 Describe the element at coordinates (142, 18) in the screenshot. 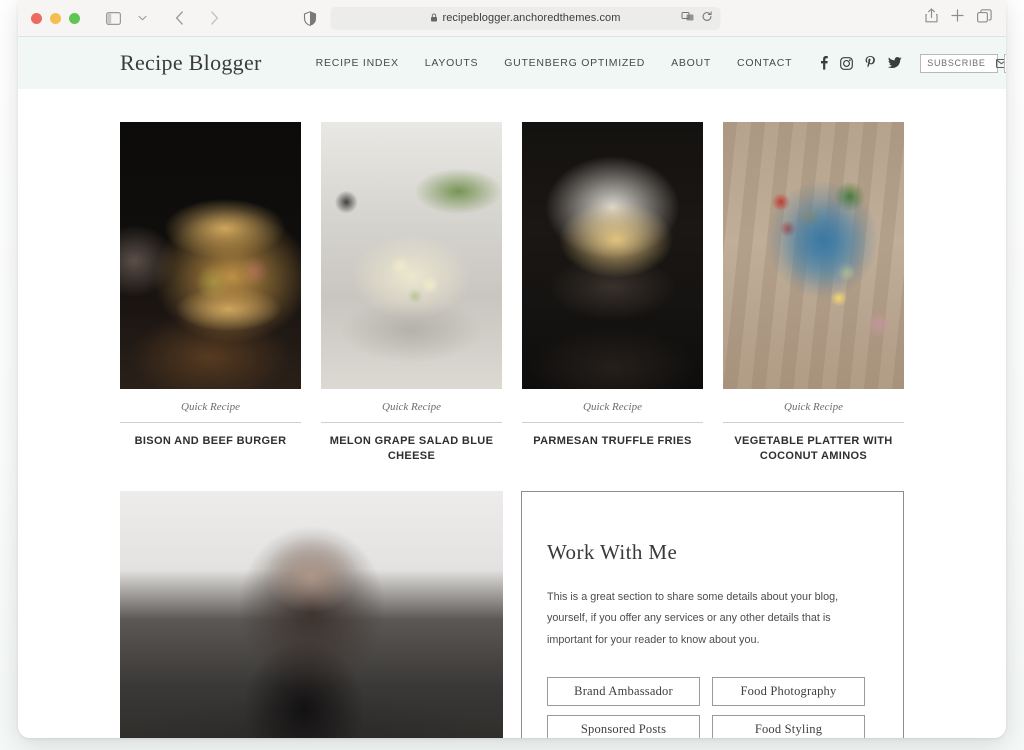

I see `chevron-down-icon` at that location.